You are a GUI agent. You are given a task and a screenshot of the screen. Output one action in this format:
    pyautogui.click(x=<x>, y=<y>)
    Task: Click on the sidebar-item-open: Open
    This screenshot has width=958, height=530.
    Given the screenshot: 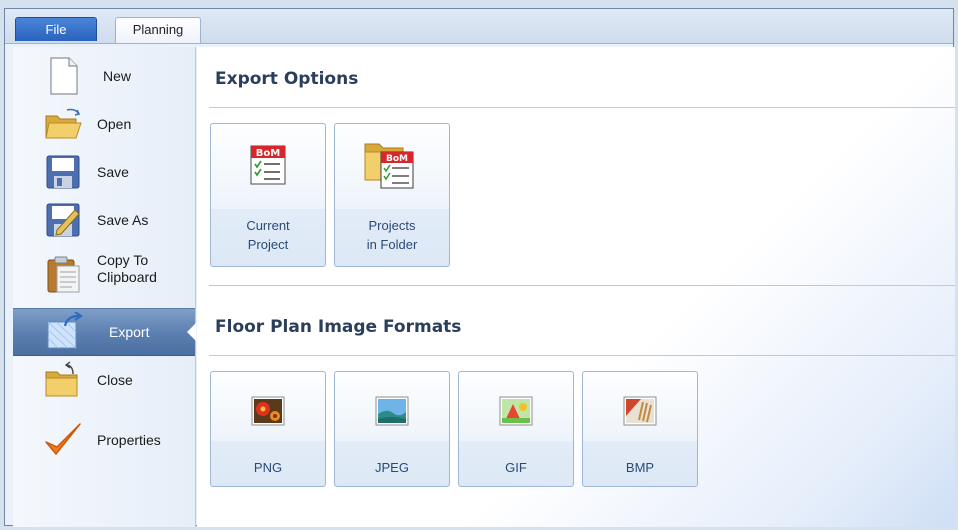 What is the action you would take?
    pyautogui.click(x=104, y=124)
    